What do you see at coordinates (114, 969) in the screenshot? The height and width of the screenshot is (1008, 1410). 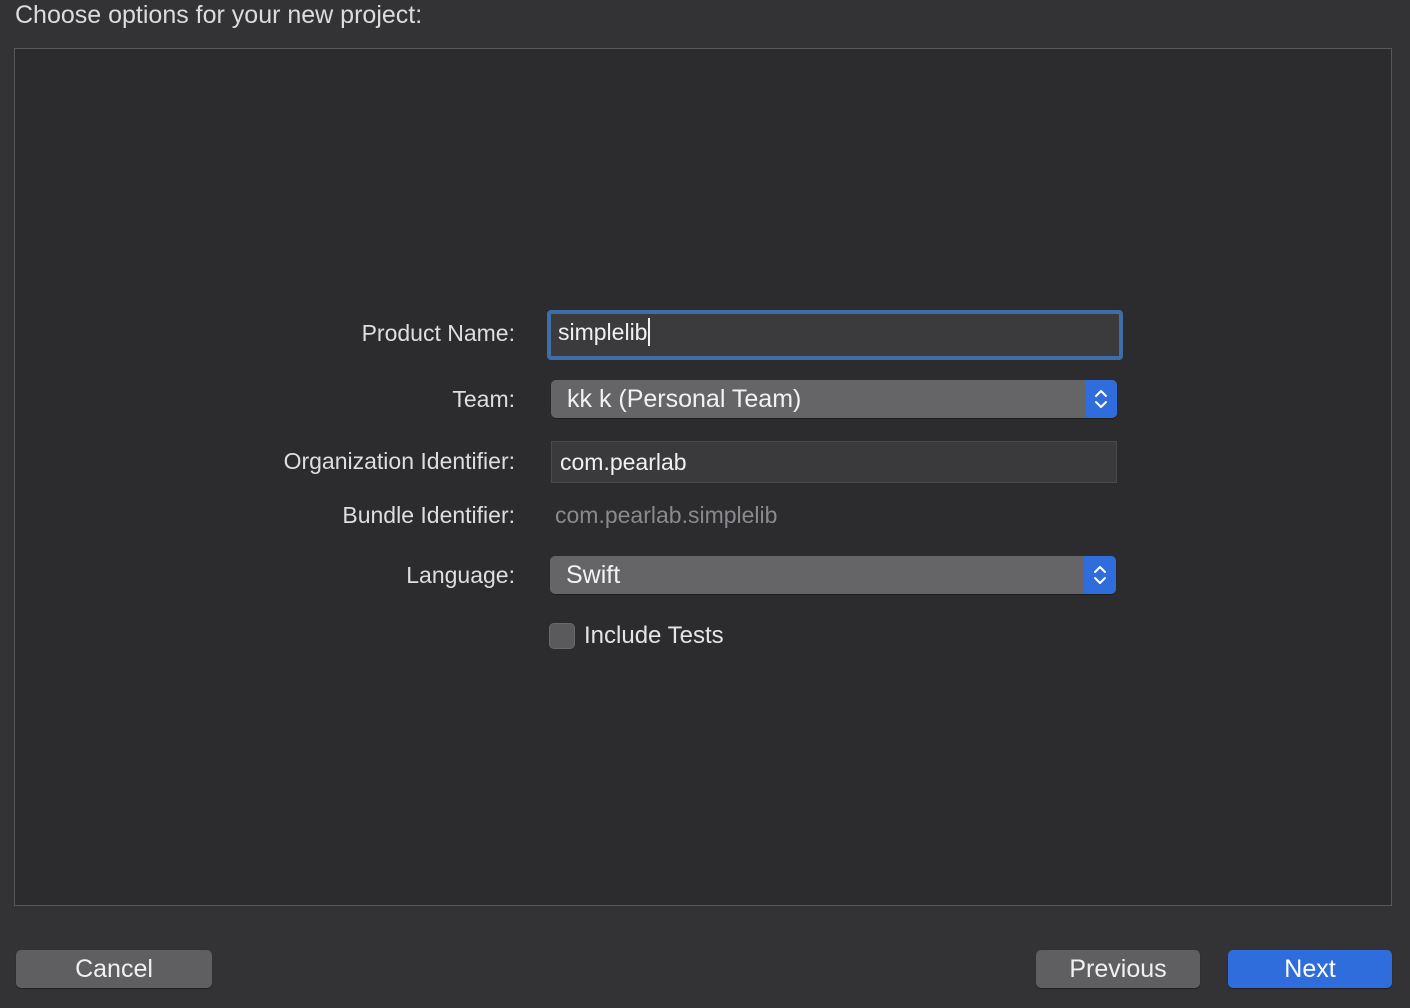 I see `cancel-button: Cancel` at bounding box center [114, 969].